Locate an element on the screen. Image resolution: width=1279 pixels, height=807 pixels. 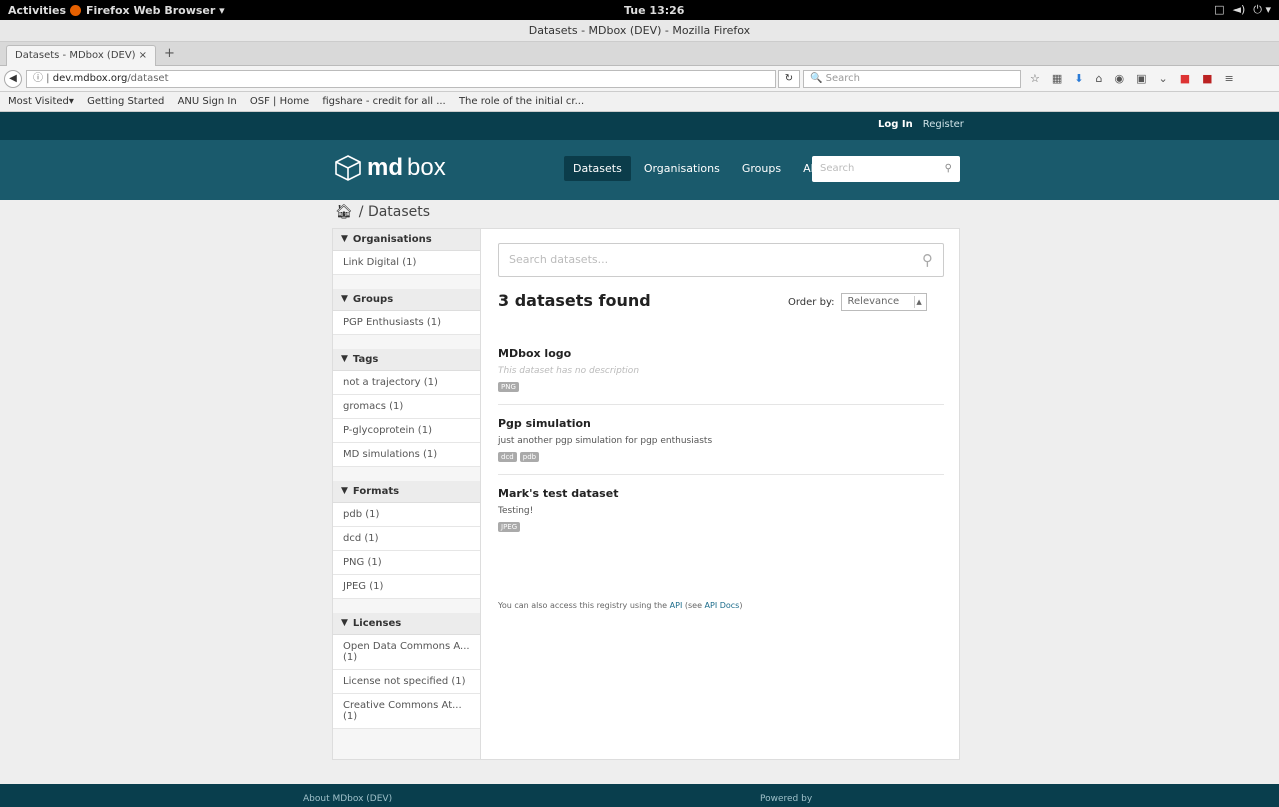
reload-icon: ↻ is located at coordinates (789, 78).